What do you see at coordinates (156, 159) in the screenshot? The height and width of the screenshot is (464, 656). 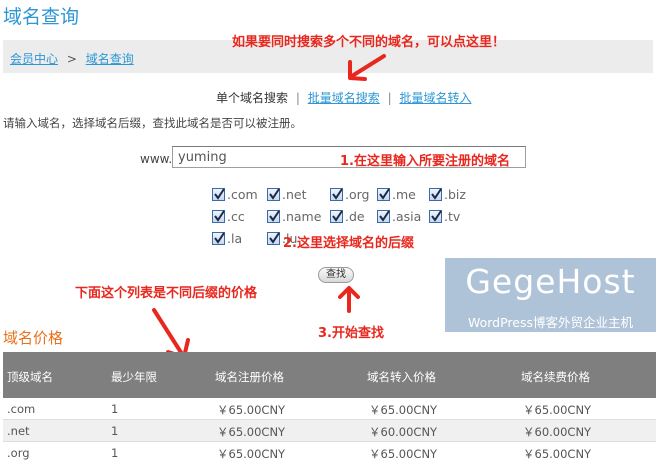 I see `www-prefix: www.` at bounding box center [156, 159].